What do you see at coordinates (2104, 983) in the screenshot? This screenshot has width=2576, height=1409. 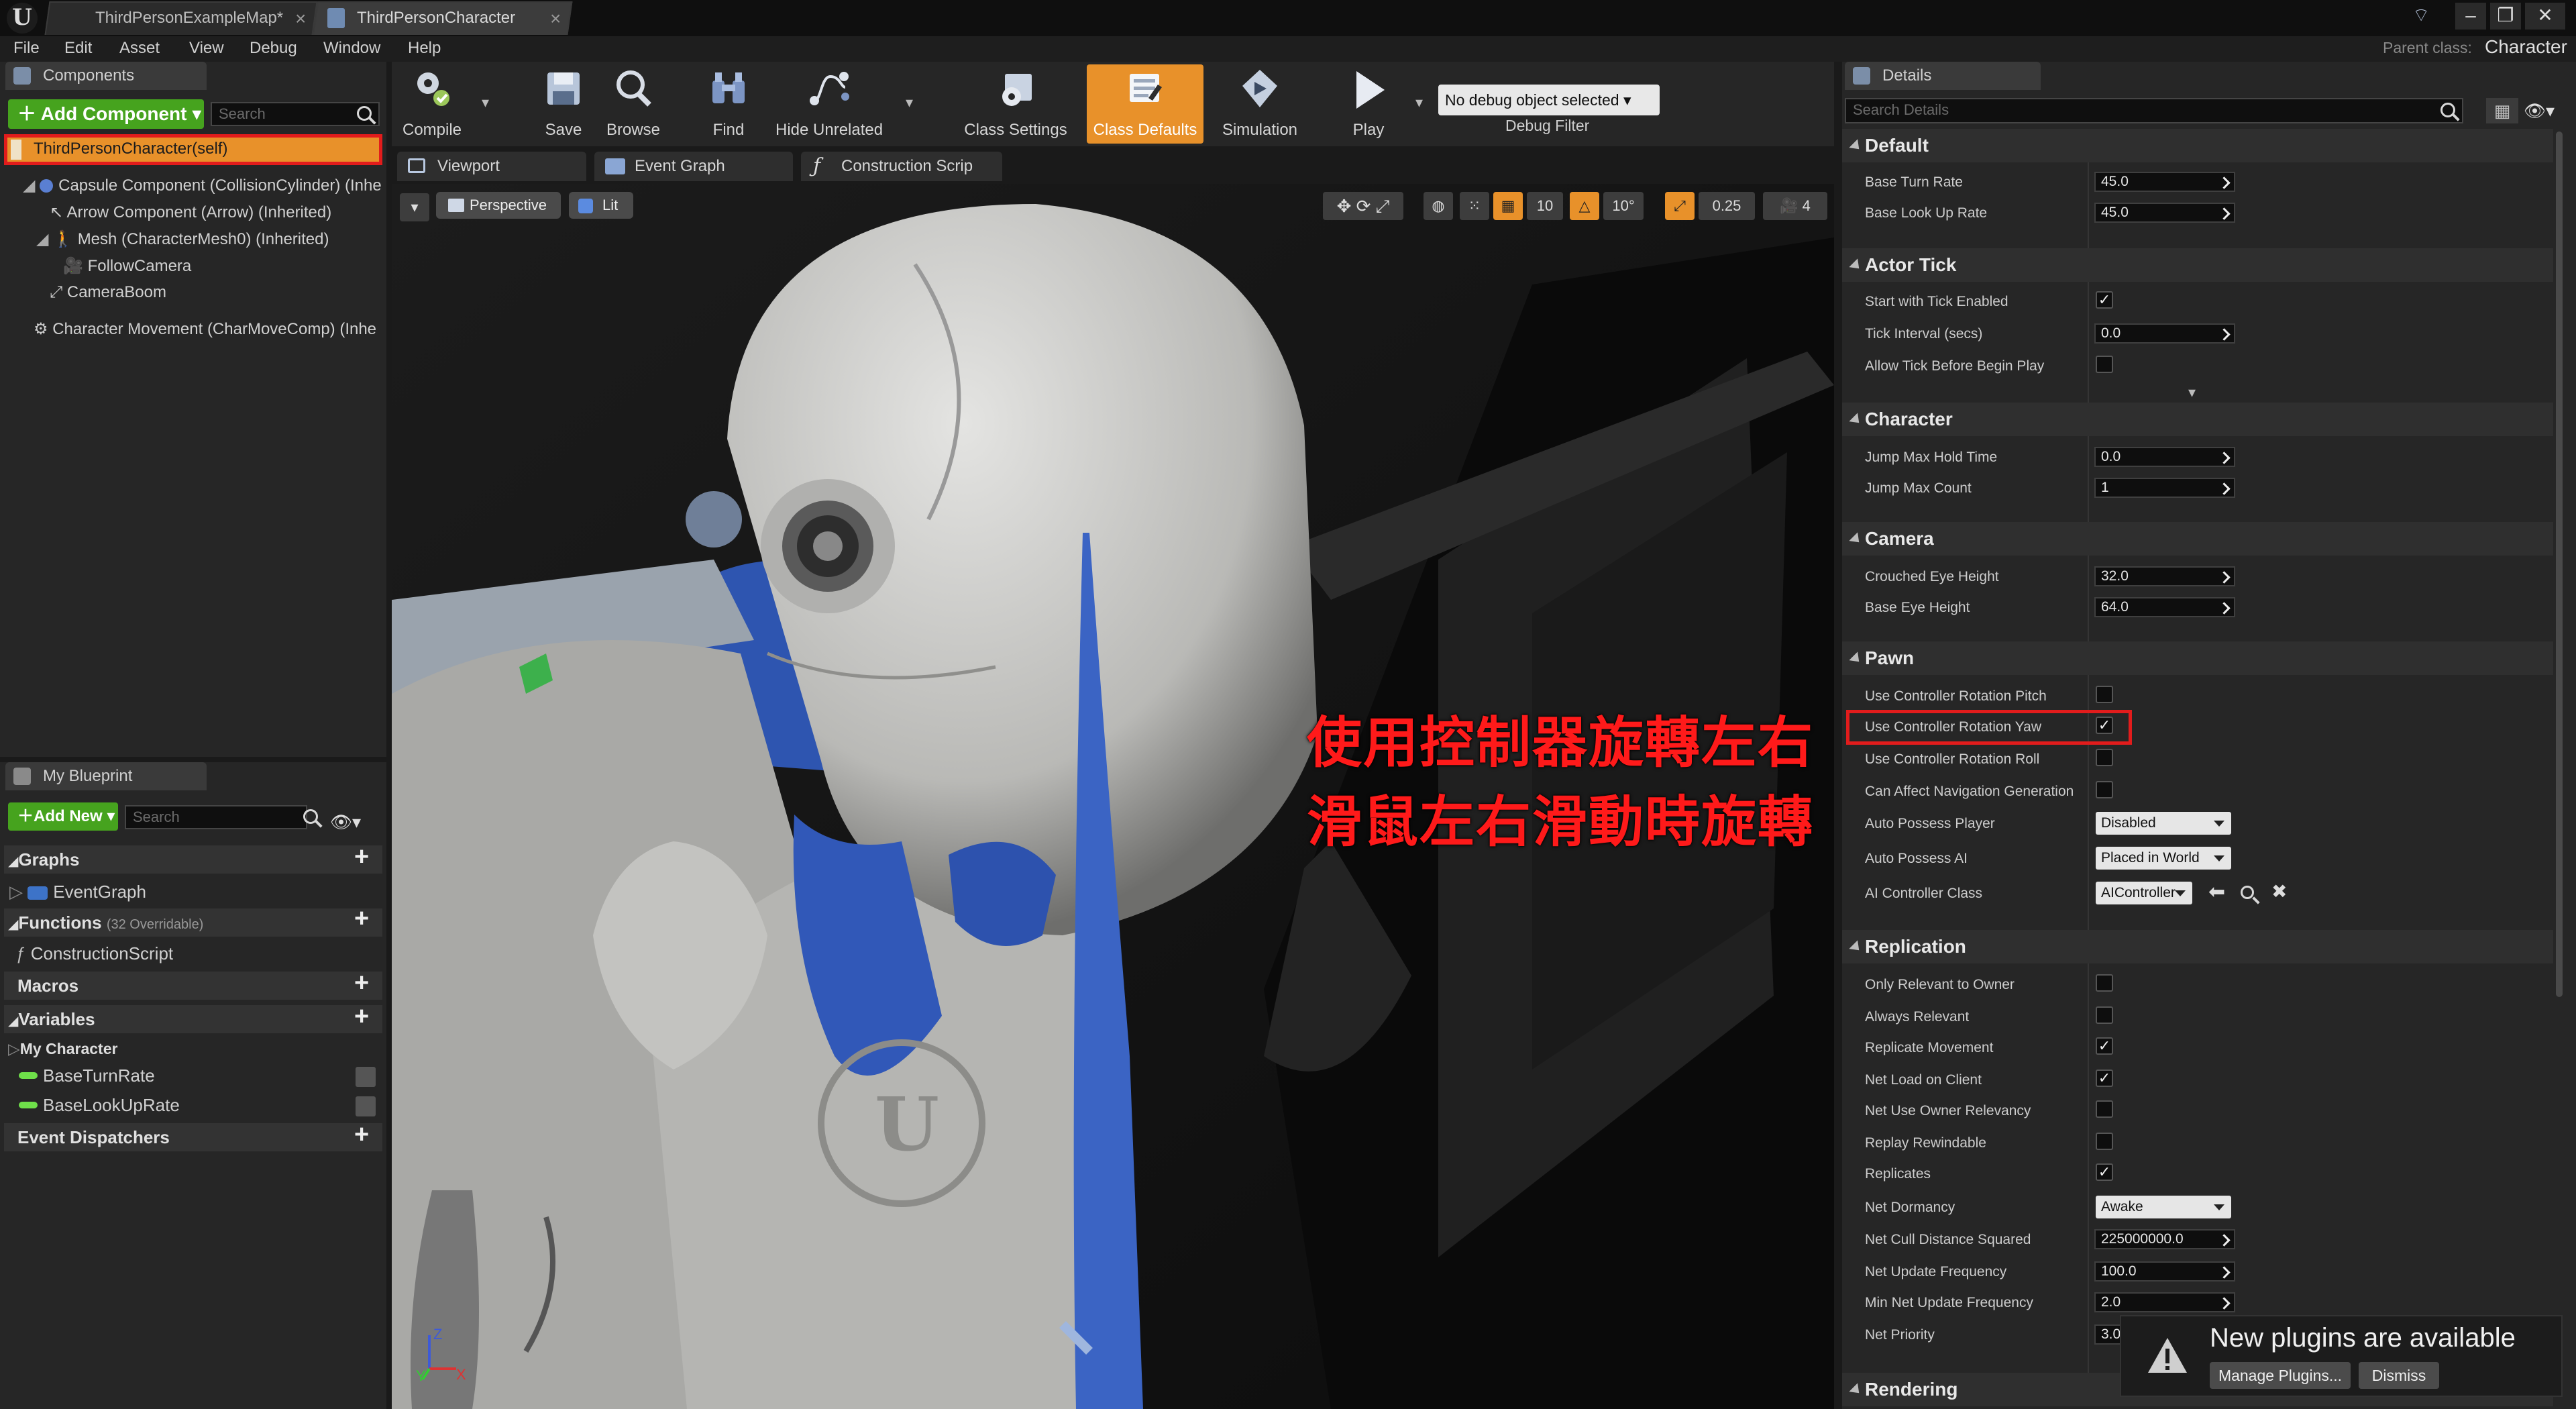 I see `only-owner-checkbox` at bounding box center [2104, 983].